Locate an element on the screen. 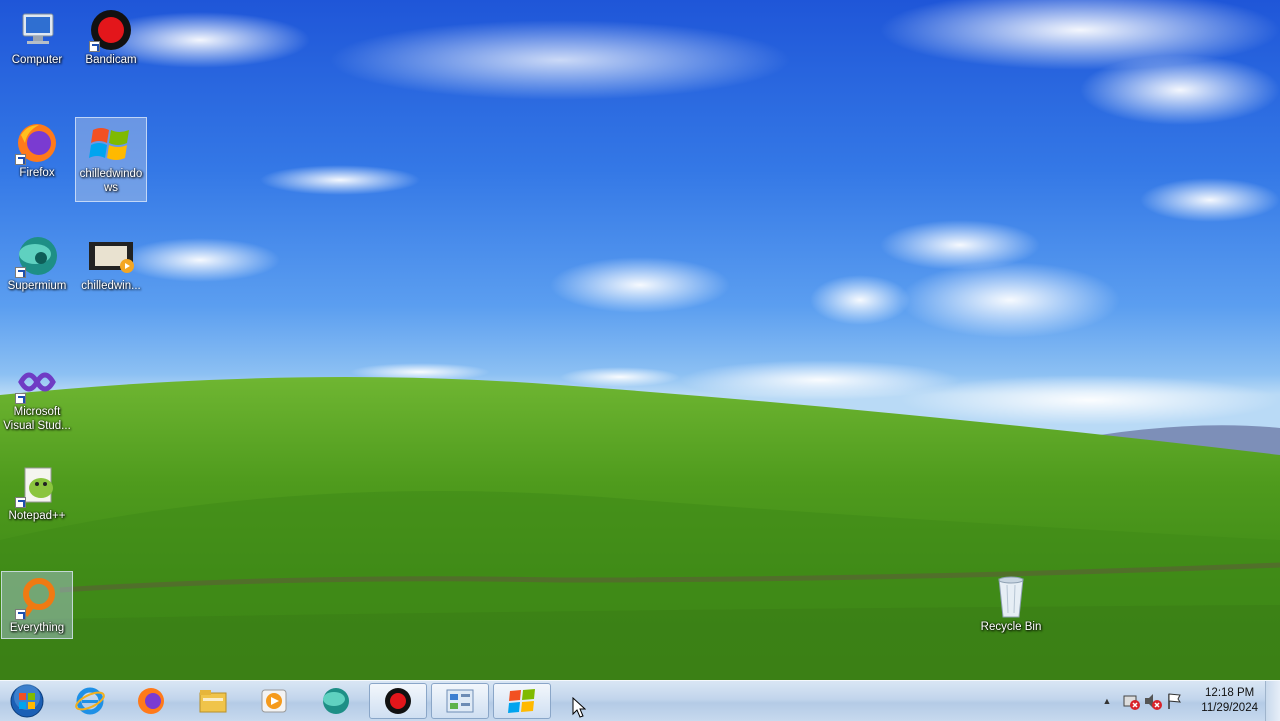 This screenshot has width=1280, height=721. taskbar-file-explorer is located at coordinates (213, 701).